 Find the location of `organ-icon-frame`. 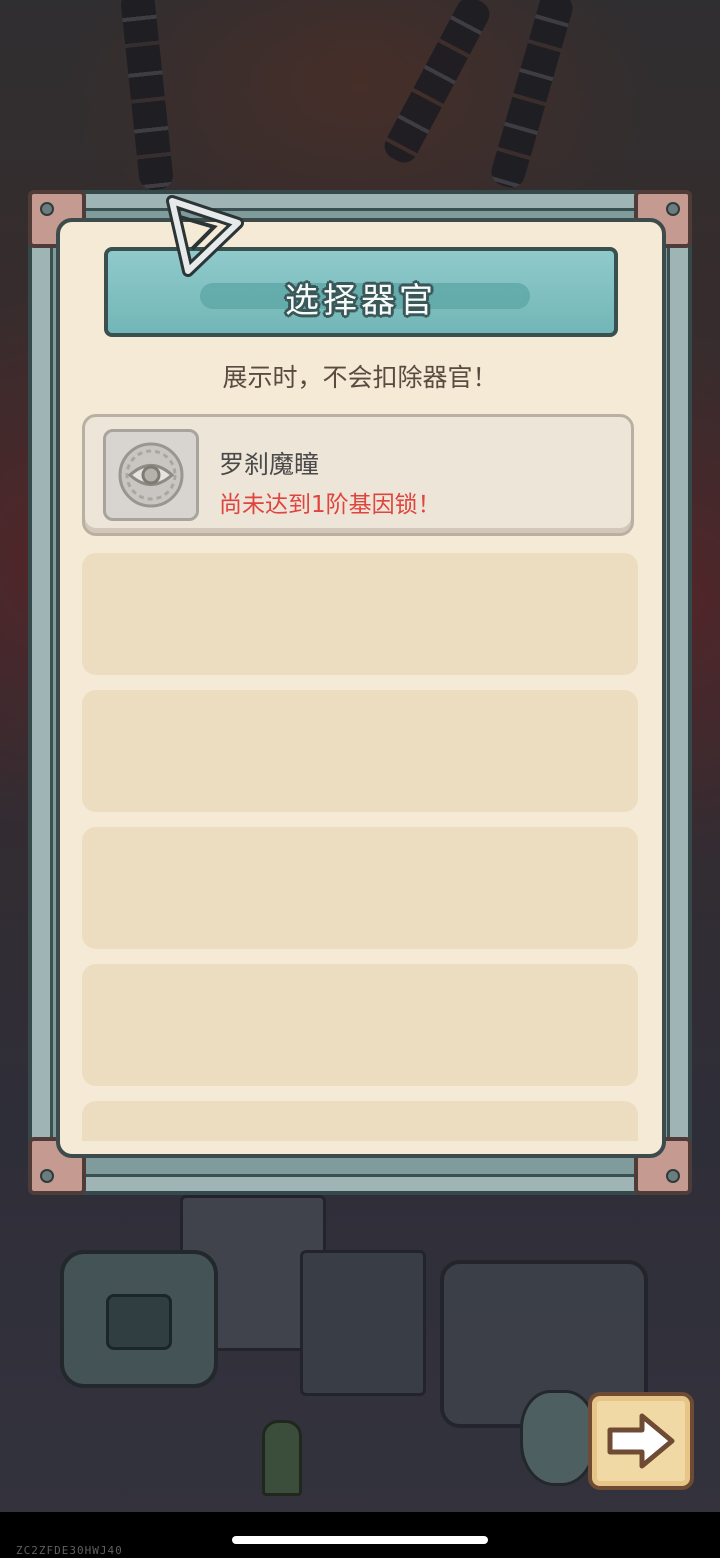

organ-icon-frame is located at coordinates (151, 475).